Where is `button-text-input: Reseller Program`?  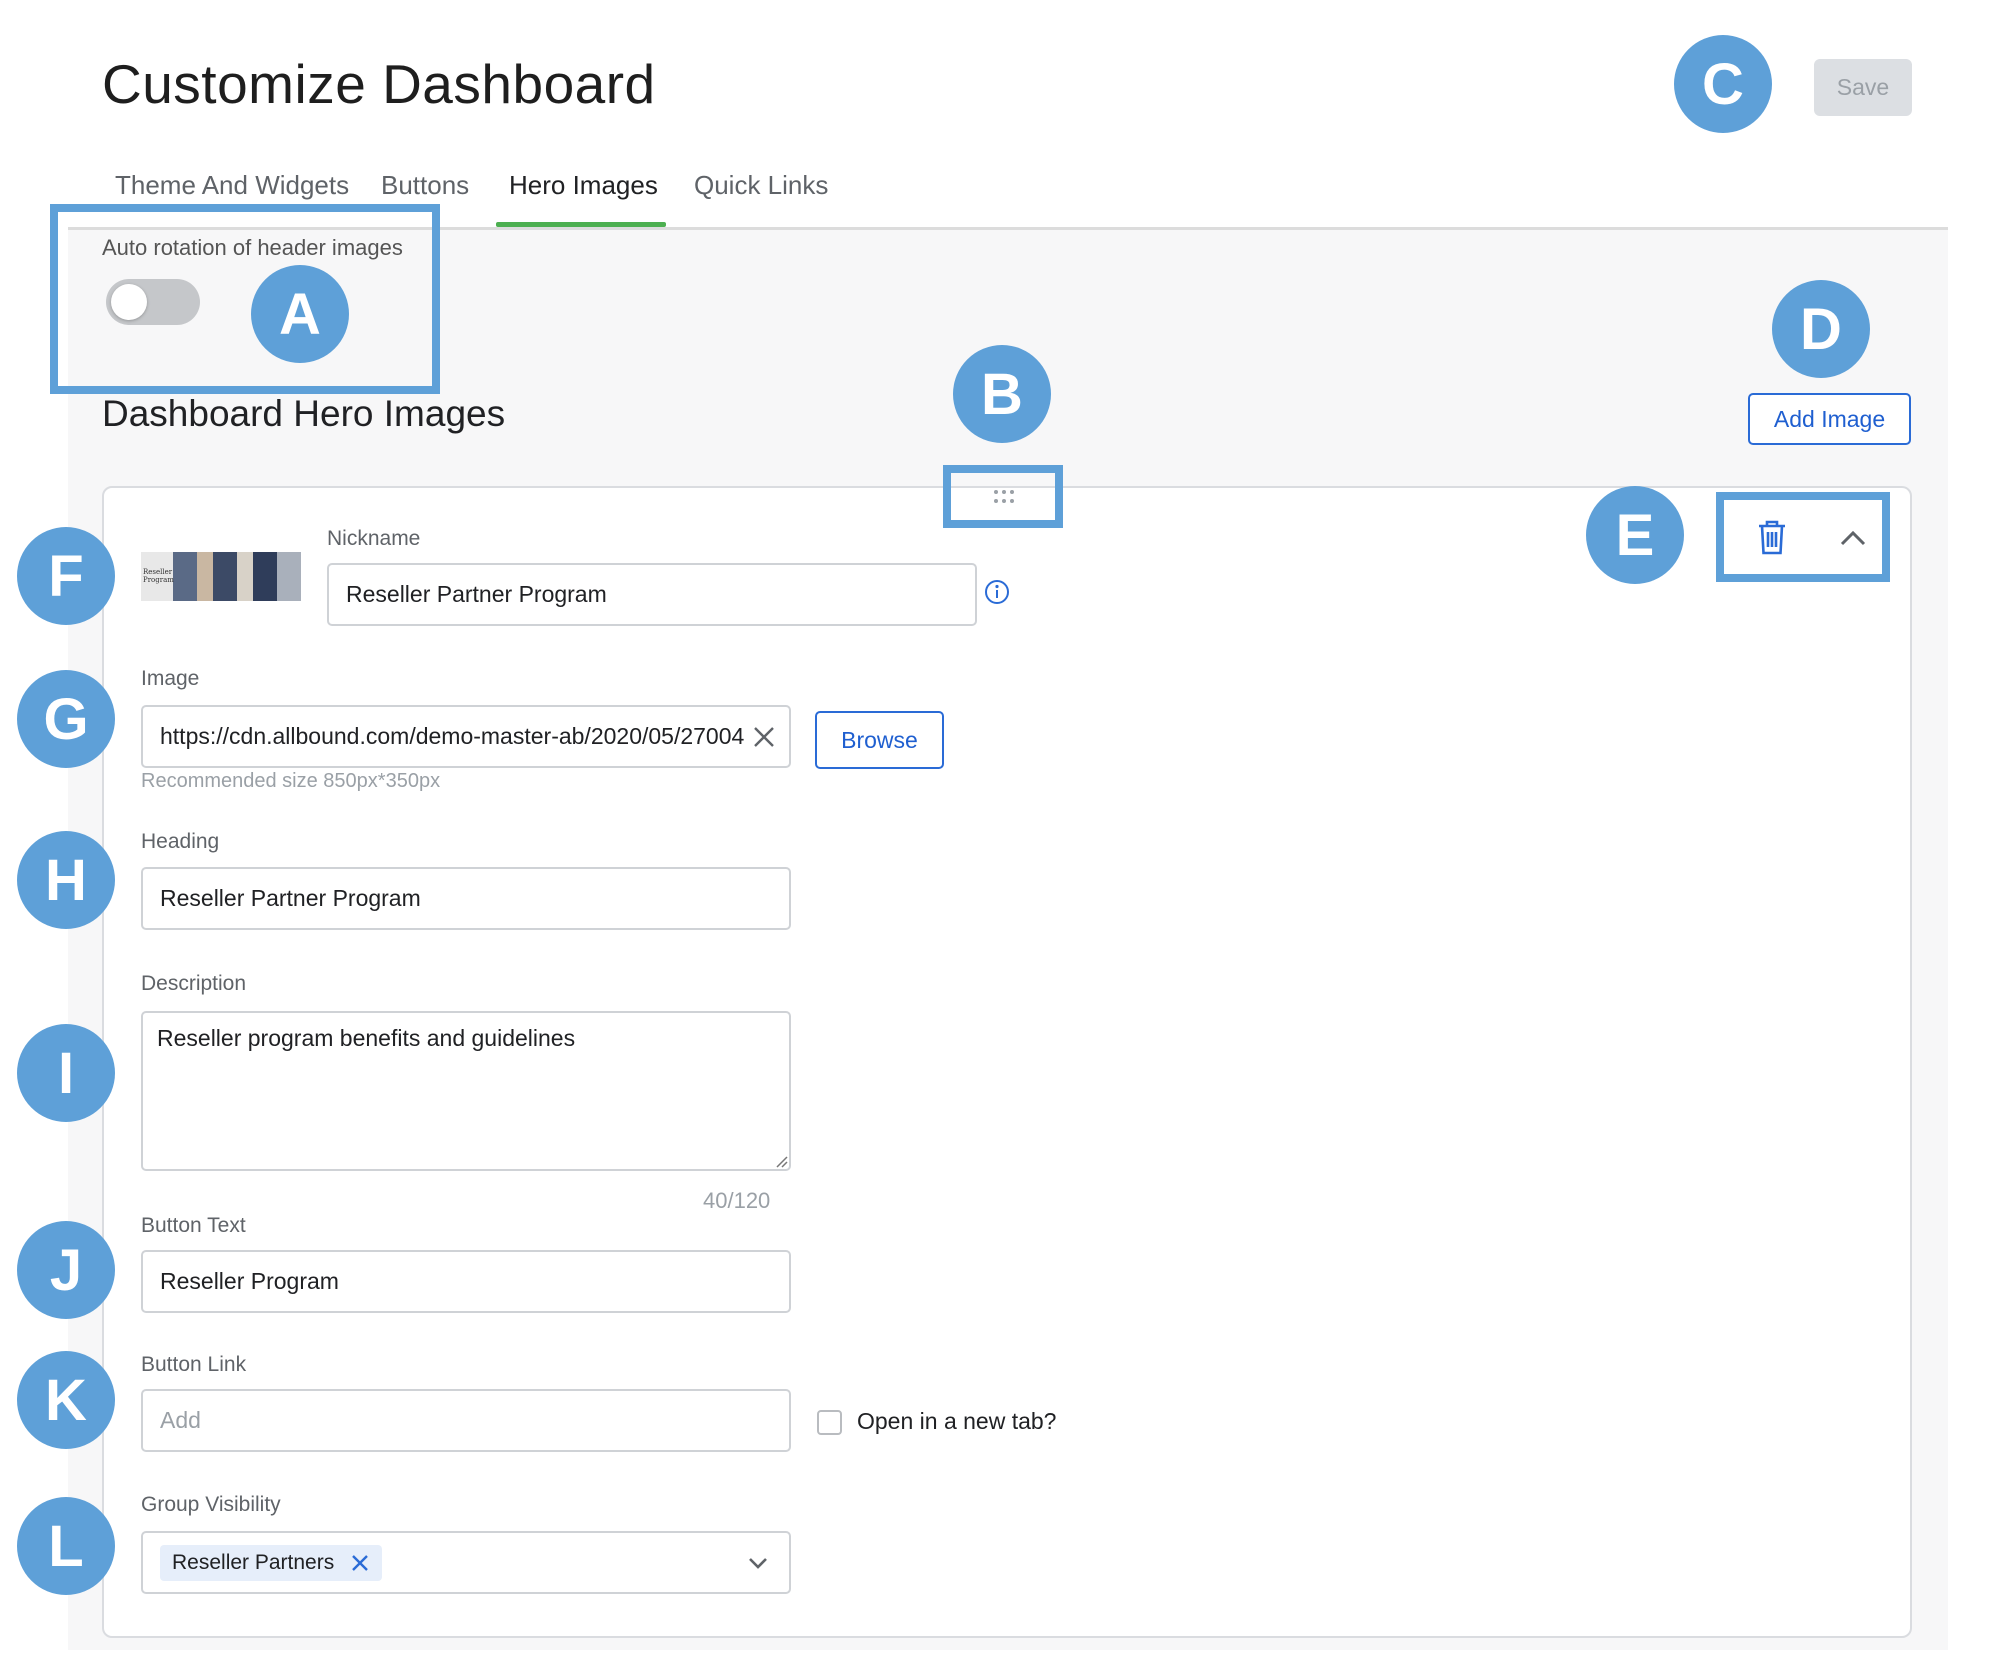
button-text-input: Reseller Program is located at coordinates (466, 1281).